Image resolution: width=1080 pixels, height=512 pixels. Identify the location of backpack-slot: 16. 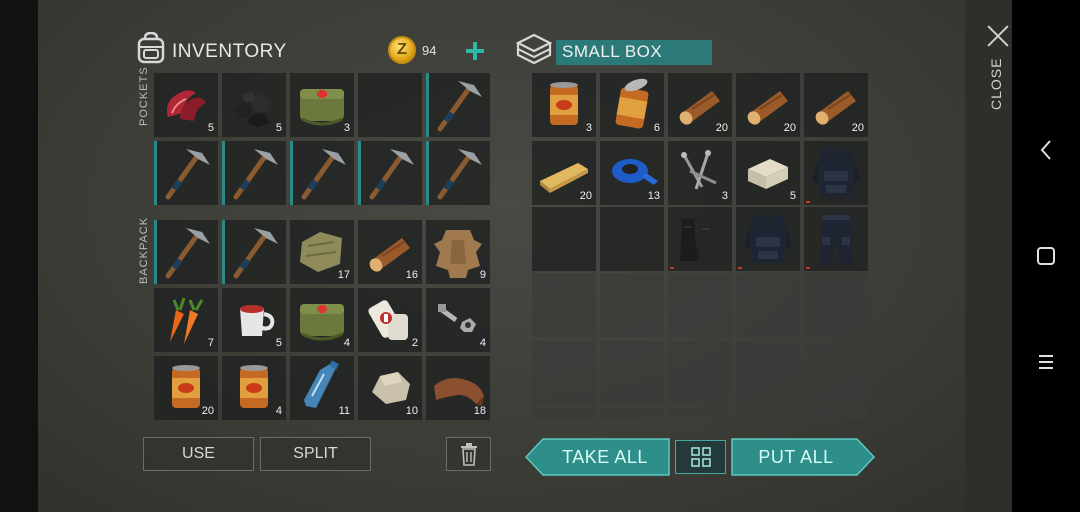
(390, 252).